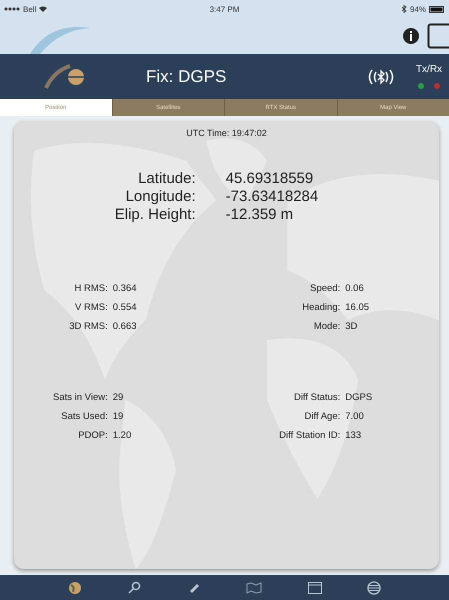  Describe the element at coordinates (381, 77) in the screenshot. I see `bluetooth-signal-icon` at that location.